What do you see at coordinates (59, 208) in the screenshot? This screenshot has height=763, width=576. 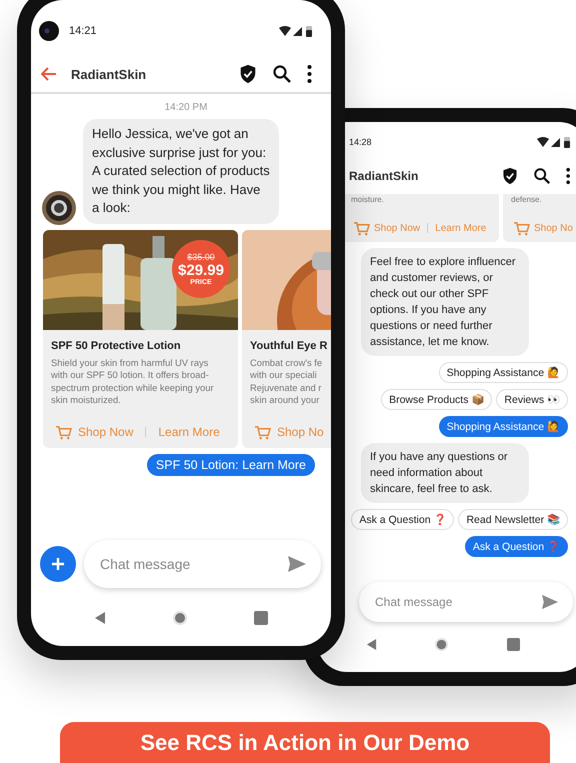 I see `avatar-icon` at bounding box center [59, 208].